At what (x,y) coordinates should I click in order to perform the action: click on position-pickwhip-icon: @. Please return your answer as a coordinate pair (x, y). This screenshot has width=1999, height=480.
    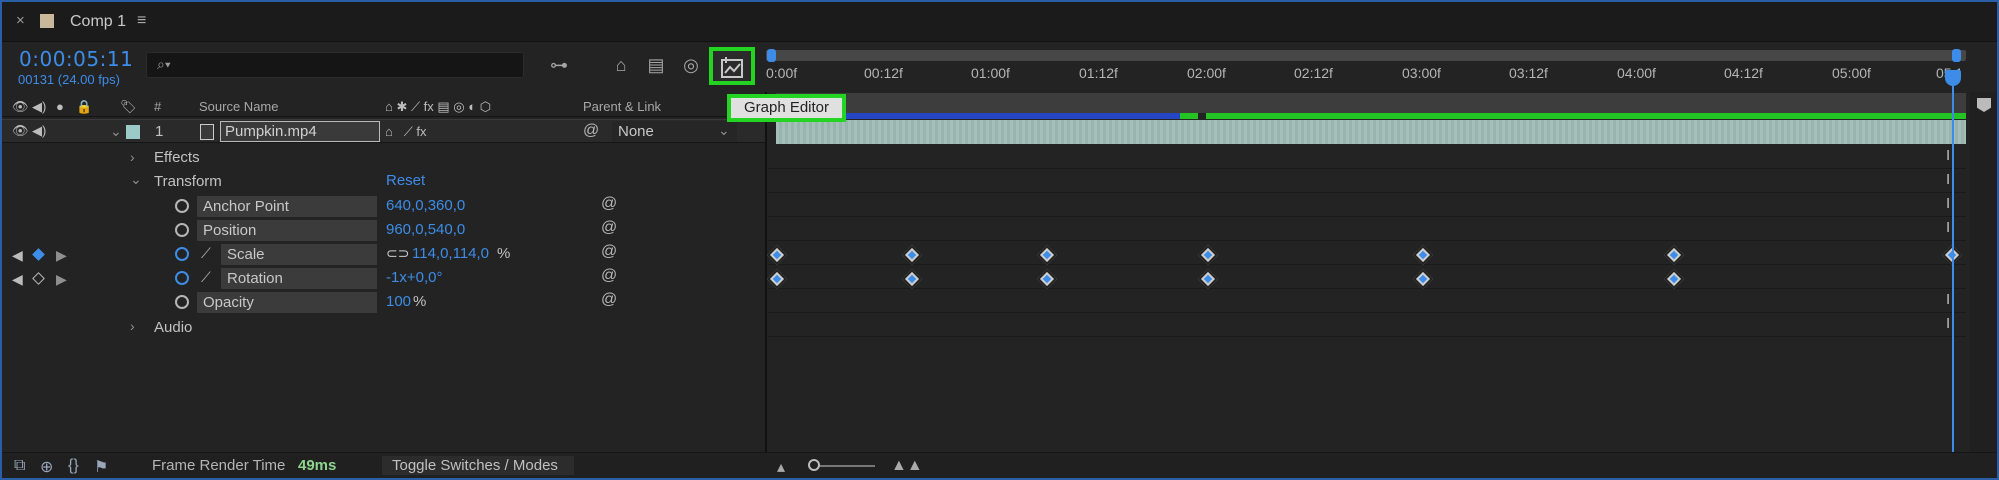
    Looking at the image, I should click on (609, 228).